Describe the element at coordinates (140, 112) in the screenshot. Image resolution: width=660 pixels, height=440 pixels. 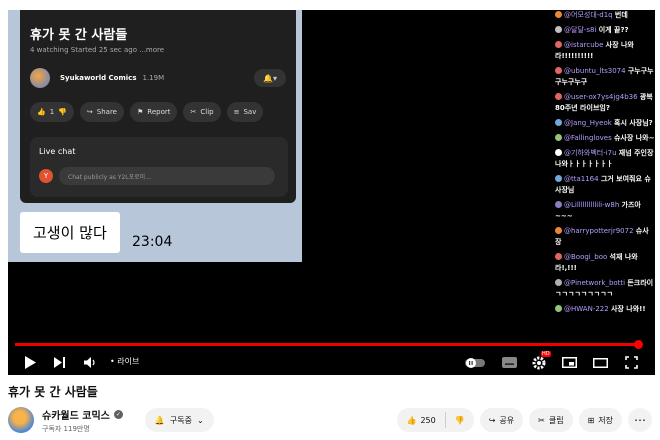
I see `flag-icon: ⚑` at that location.